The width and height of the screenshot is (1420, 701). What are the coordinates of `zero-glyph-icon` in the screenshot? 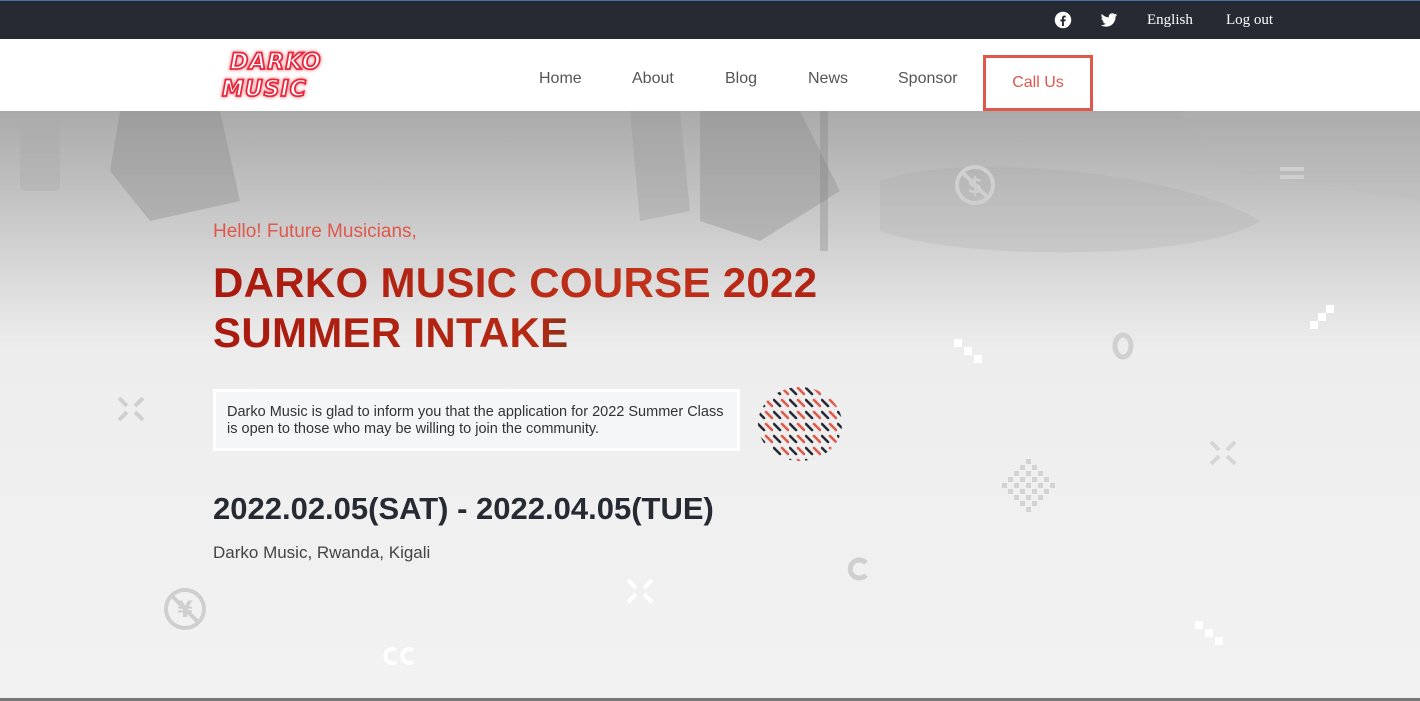 It's located at (1123, 346).